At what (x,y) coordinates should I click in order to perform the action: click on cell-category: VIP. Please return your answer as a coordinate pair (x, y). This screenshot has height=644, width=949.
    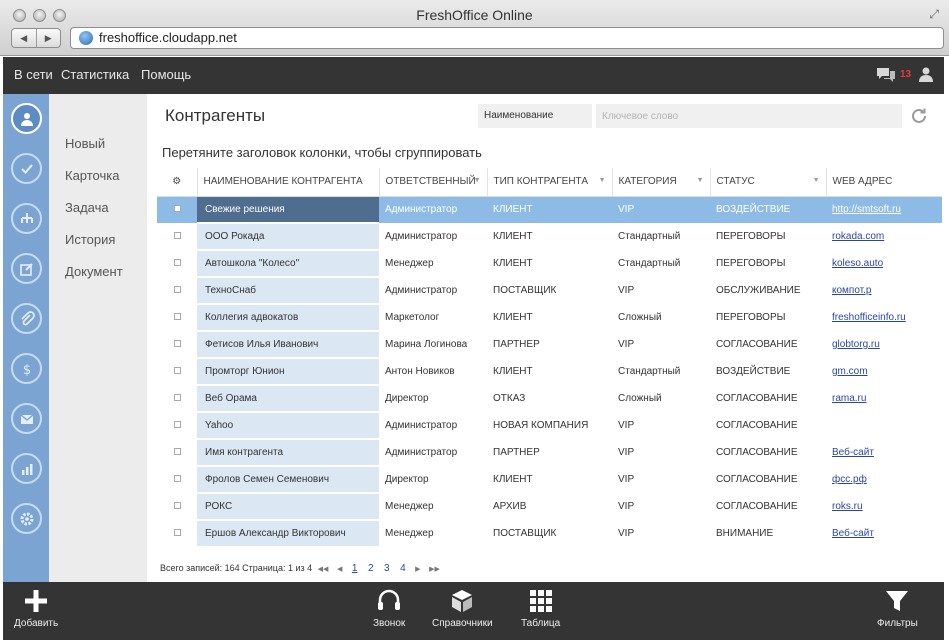
    Looking at the image, I should click on (626, 290).